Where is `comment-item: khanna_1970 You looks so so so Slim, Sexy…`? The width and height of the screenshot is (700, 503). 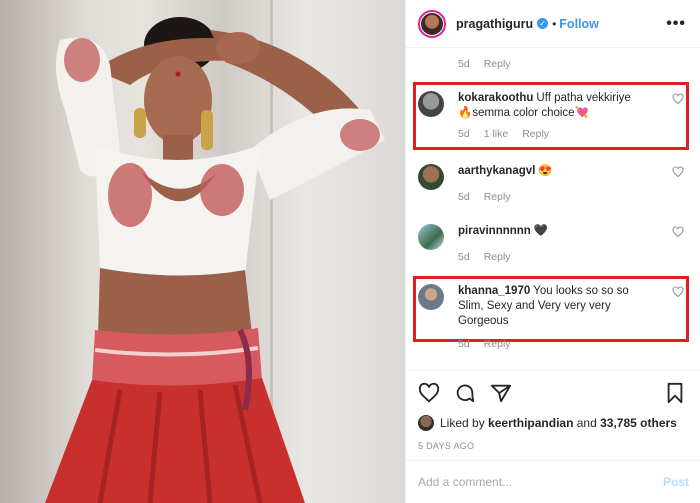 comment-item: khanna_1970 You looks so so so Slim, Sexy… is located at coordinates (553, 317).